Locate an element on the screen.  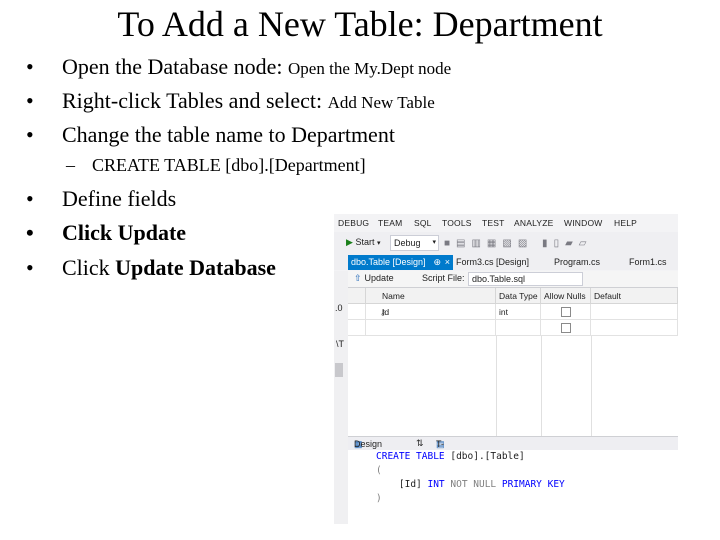
code-line-3: [Id] INT NOT NULL PRIMARY KEY is located at coordinates (470, 484).